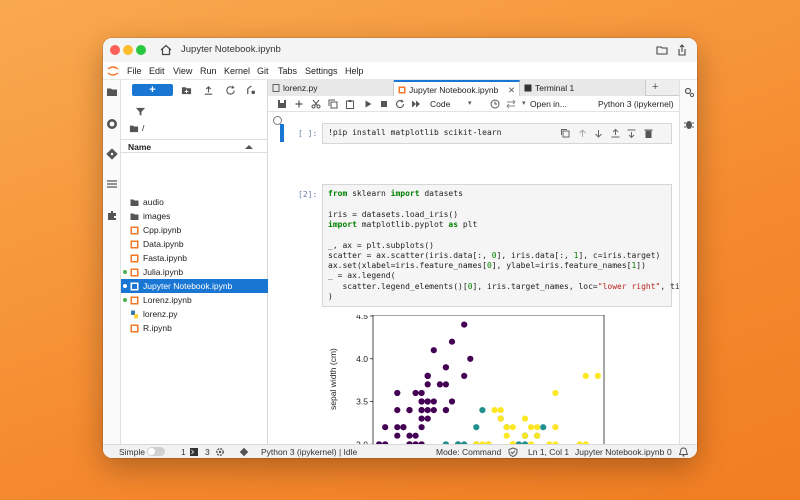  I want to click on minimize-window-button, so click(128, 50).